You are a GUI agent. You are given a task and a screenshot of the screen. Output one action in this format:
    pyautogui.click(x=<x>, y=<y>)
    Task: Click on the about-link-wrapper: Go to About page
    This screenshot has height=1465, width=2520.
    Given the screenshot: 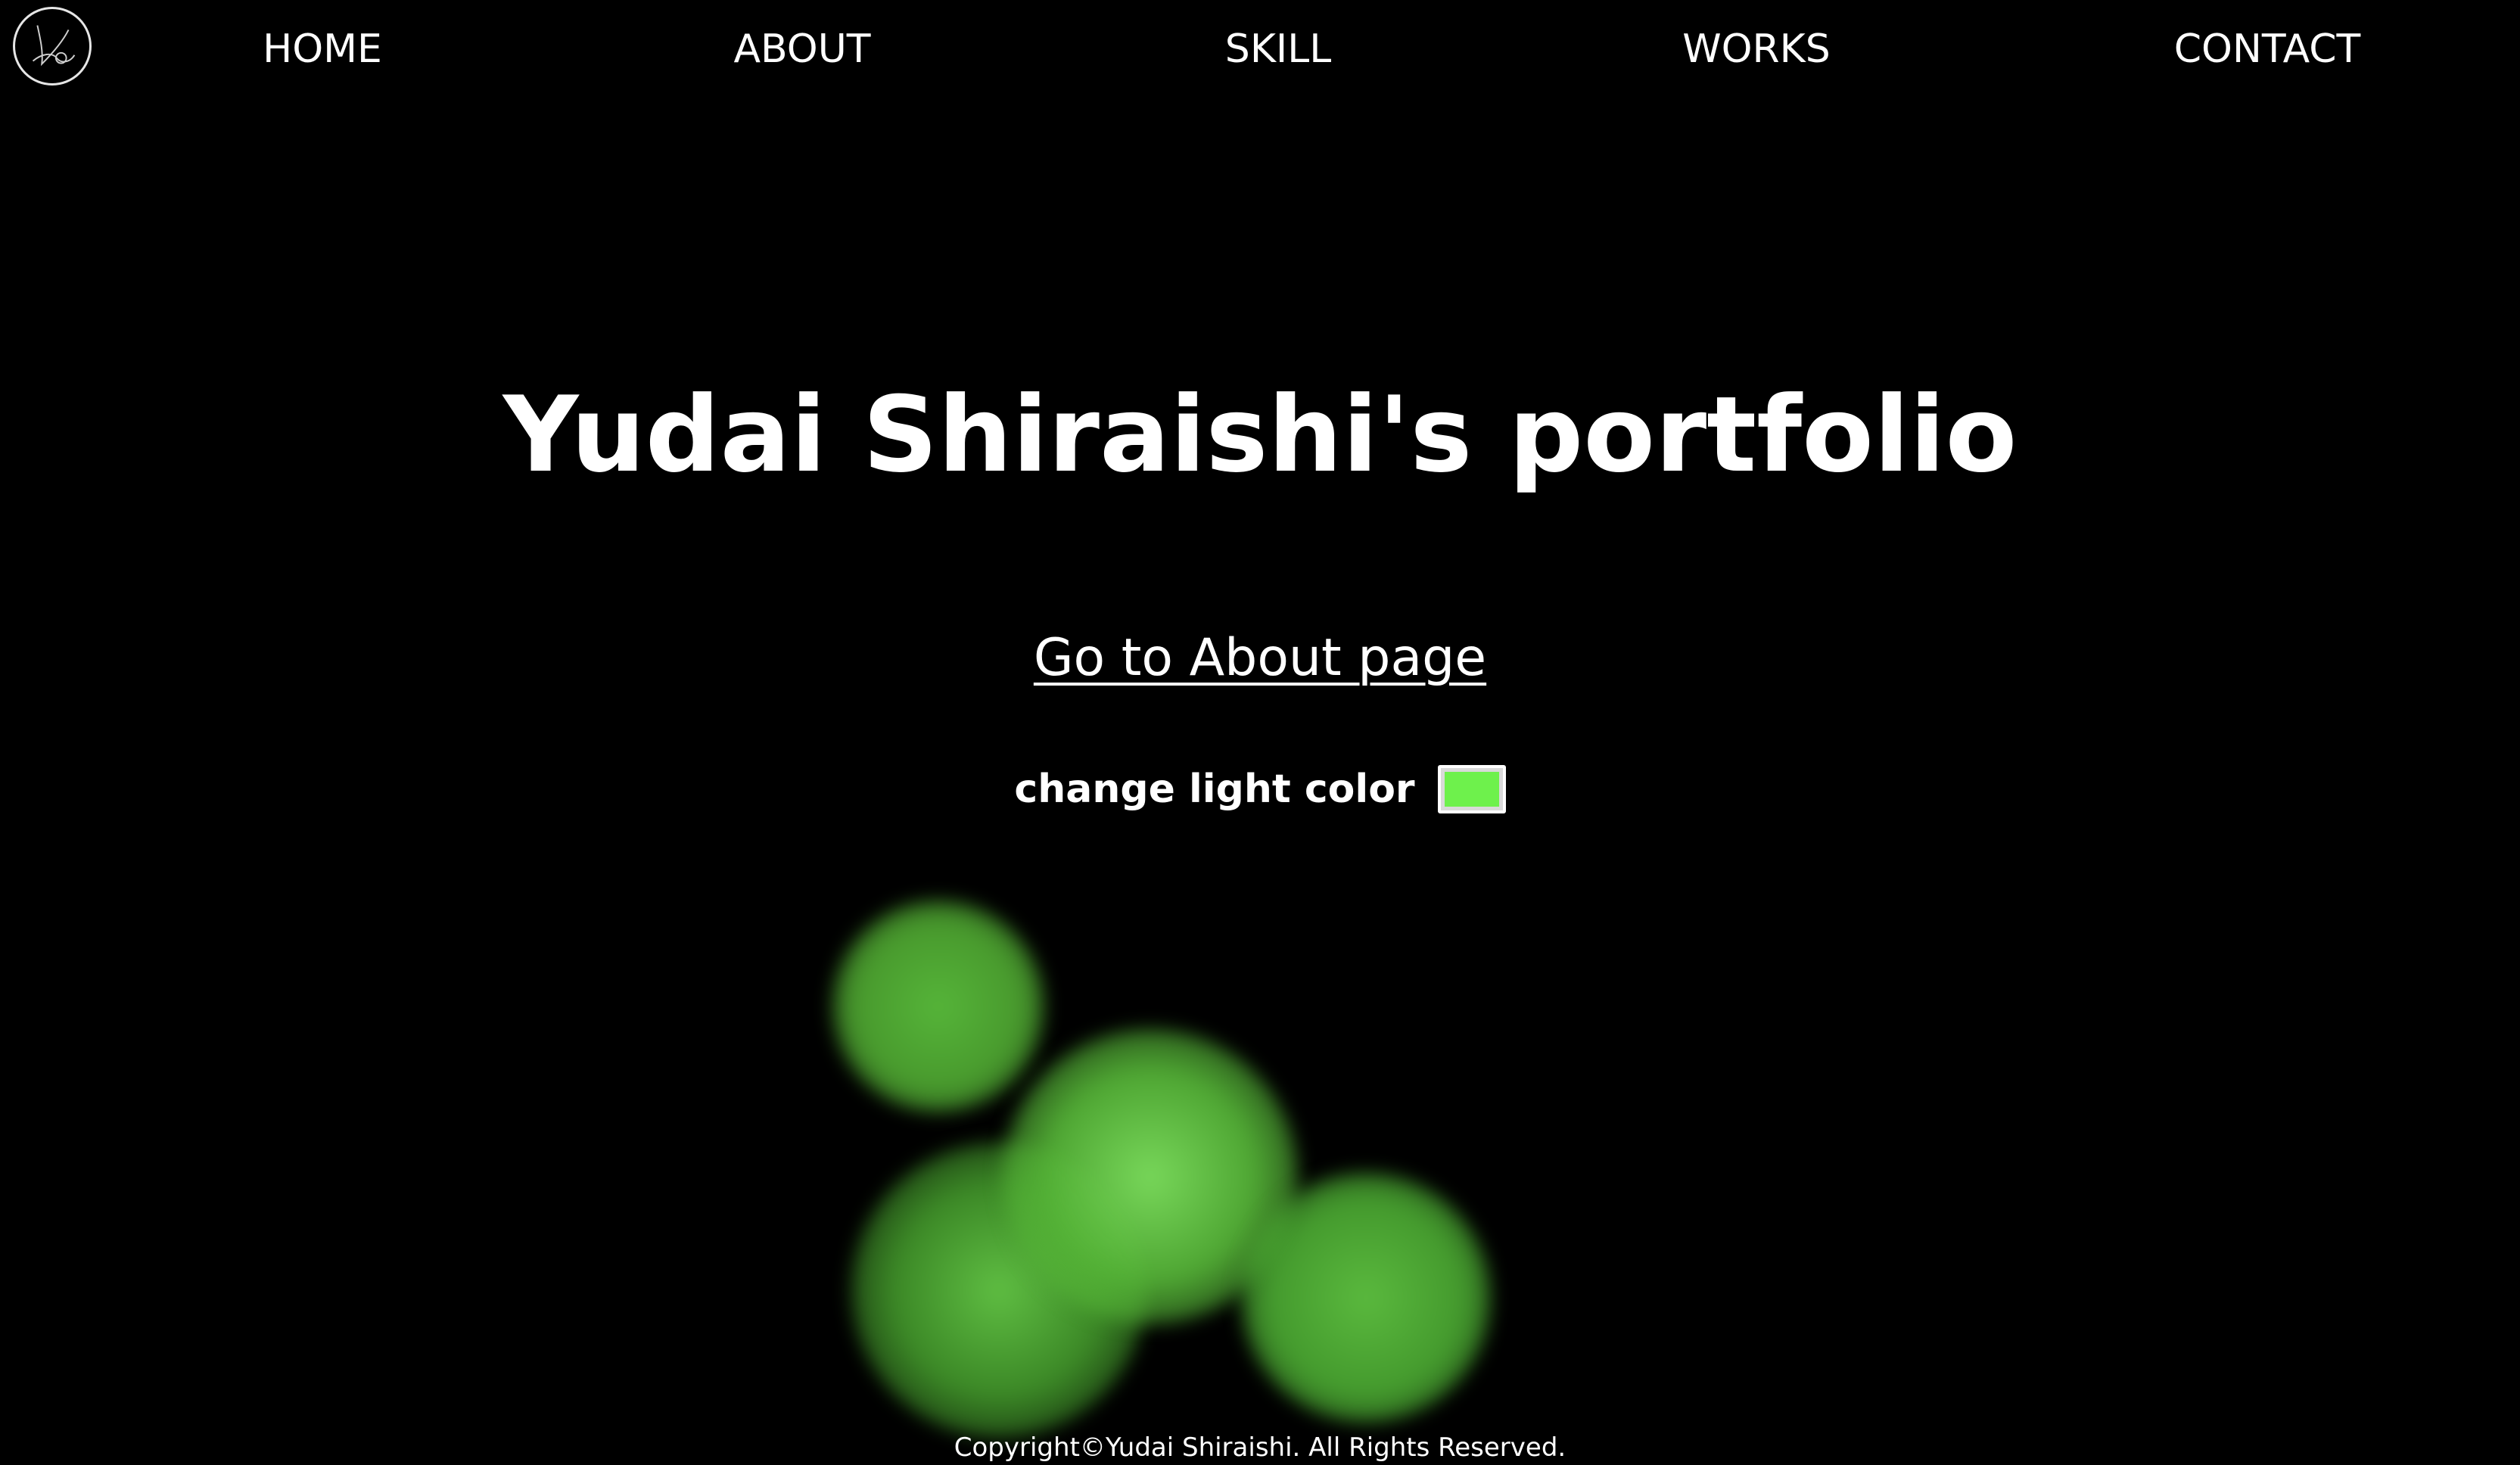 What is the action you would take?
    pyautogui.click(x=1260, y=658)
    